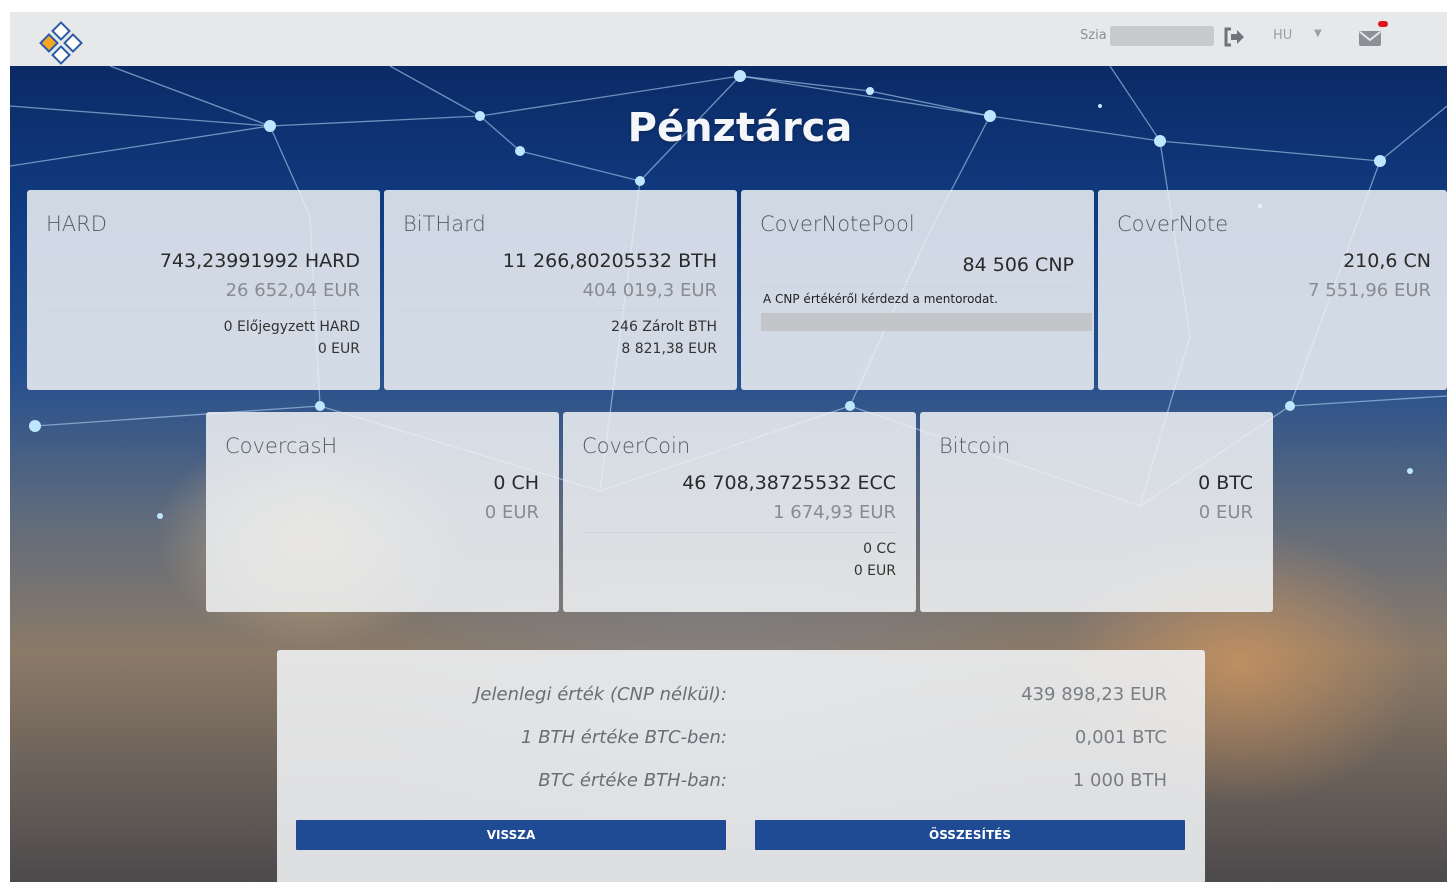 This screenshot has height=882, width=1447. Describe the element at coordinates (1370, 38) in the screenshot. I see `mail-icon` at that location.